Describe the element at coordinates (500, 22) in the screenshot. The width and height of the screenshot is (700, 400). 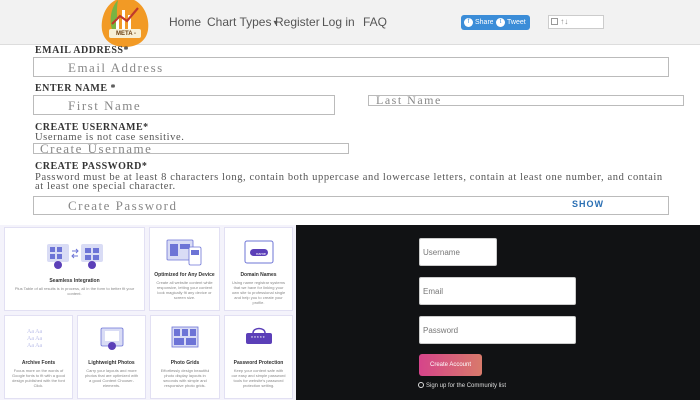
I see `twitter-bird-icon: t` at that location.